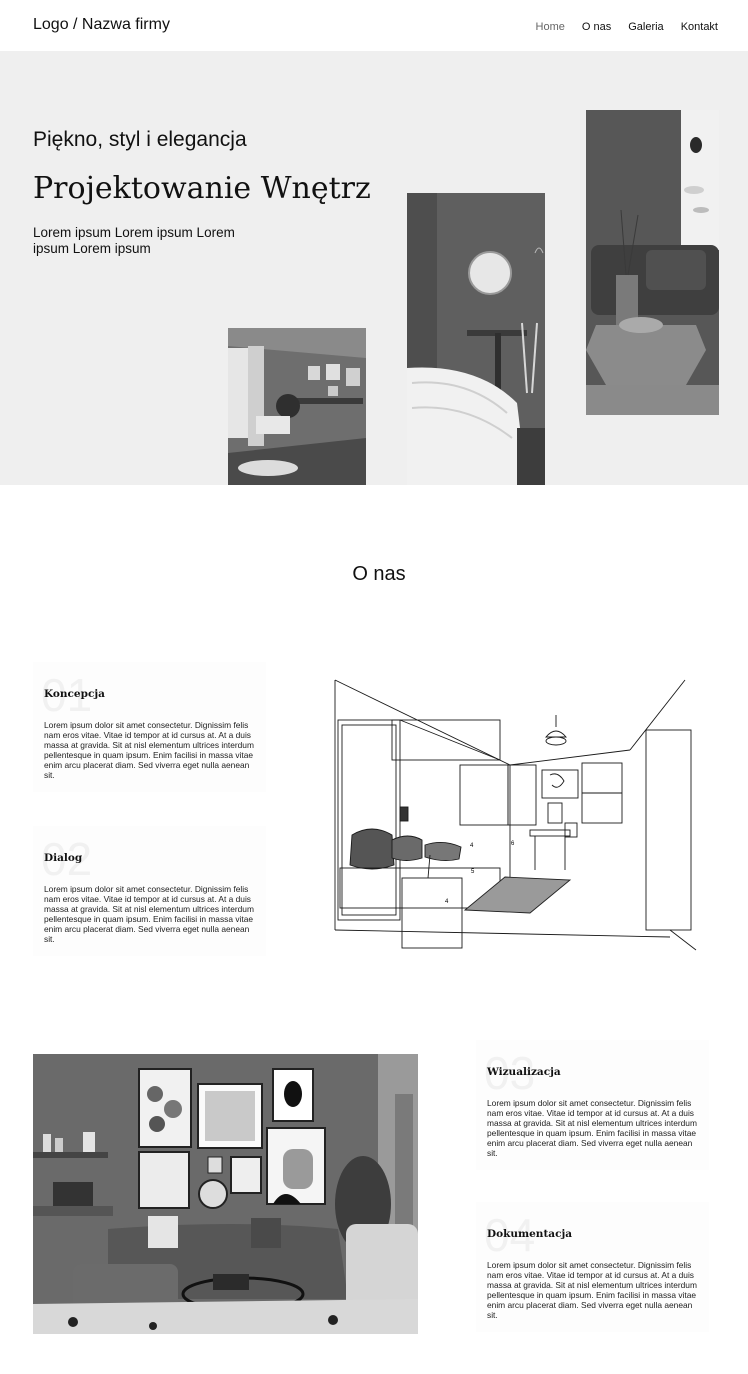  I want to click on hero-photo-office, so click(297, 406).